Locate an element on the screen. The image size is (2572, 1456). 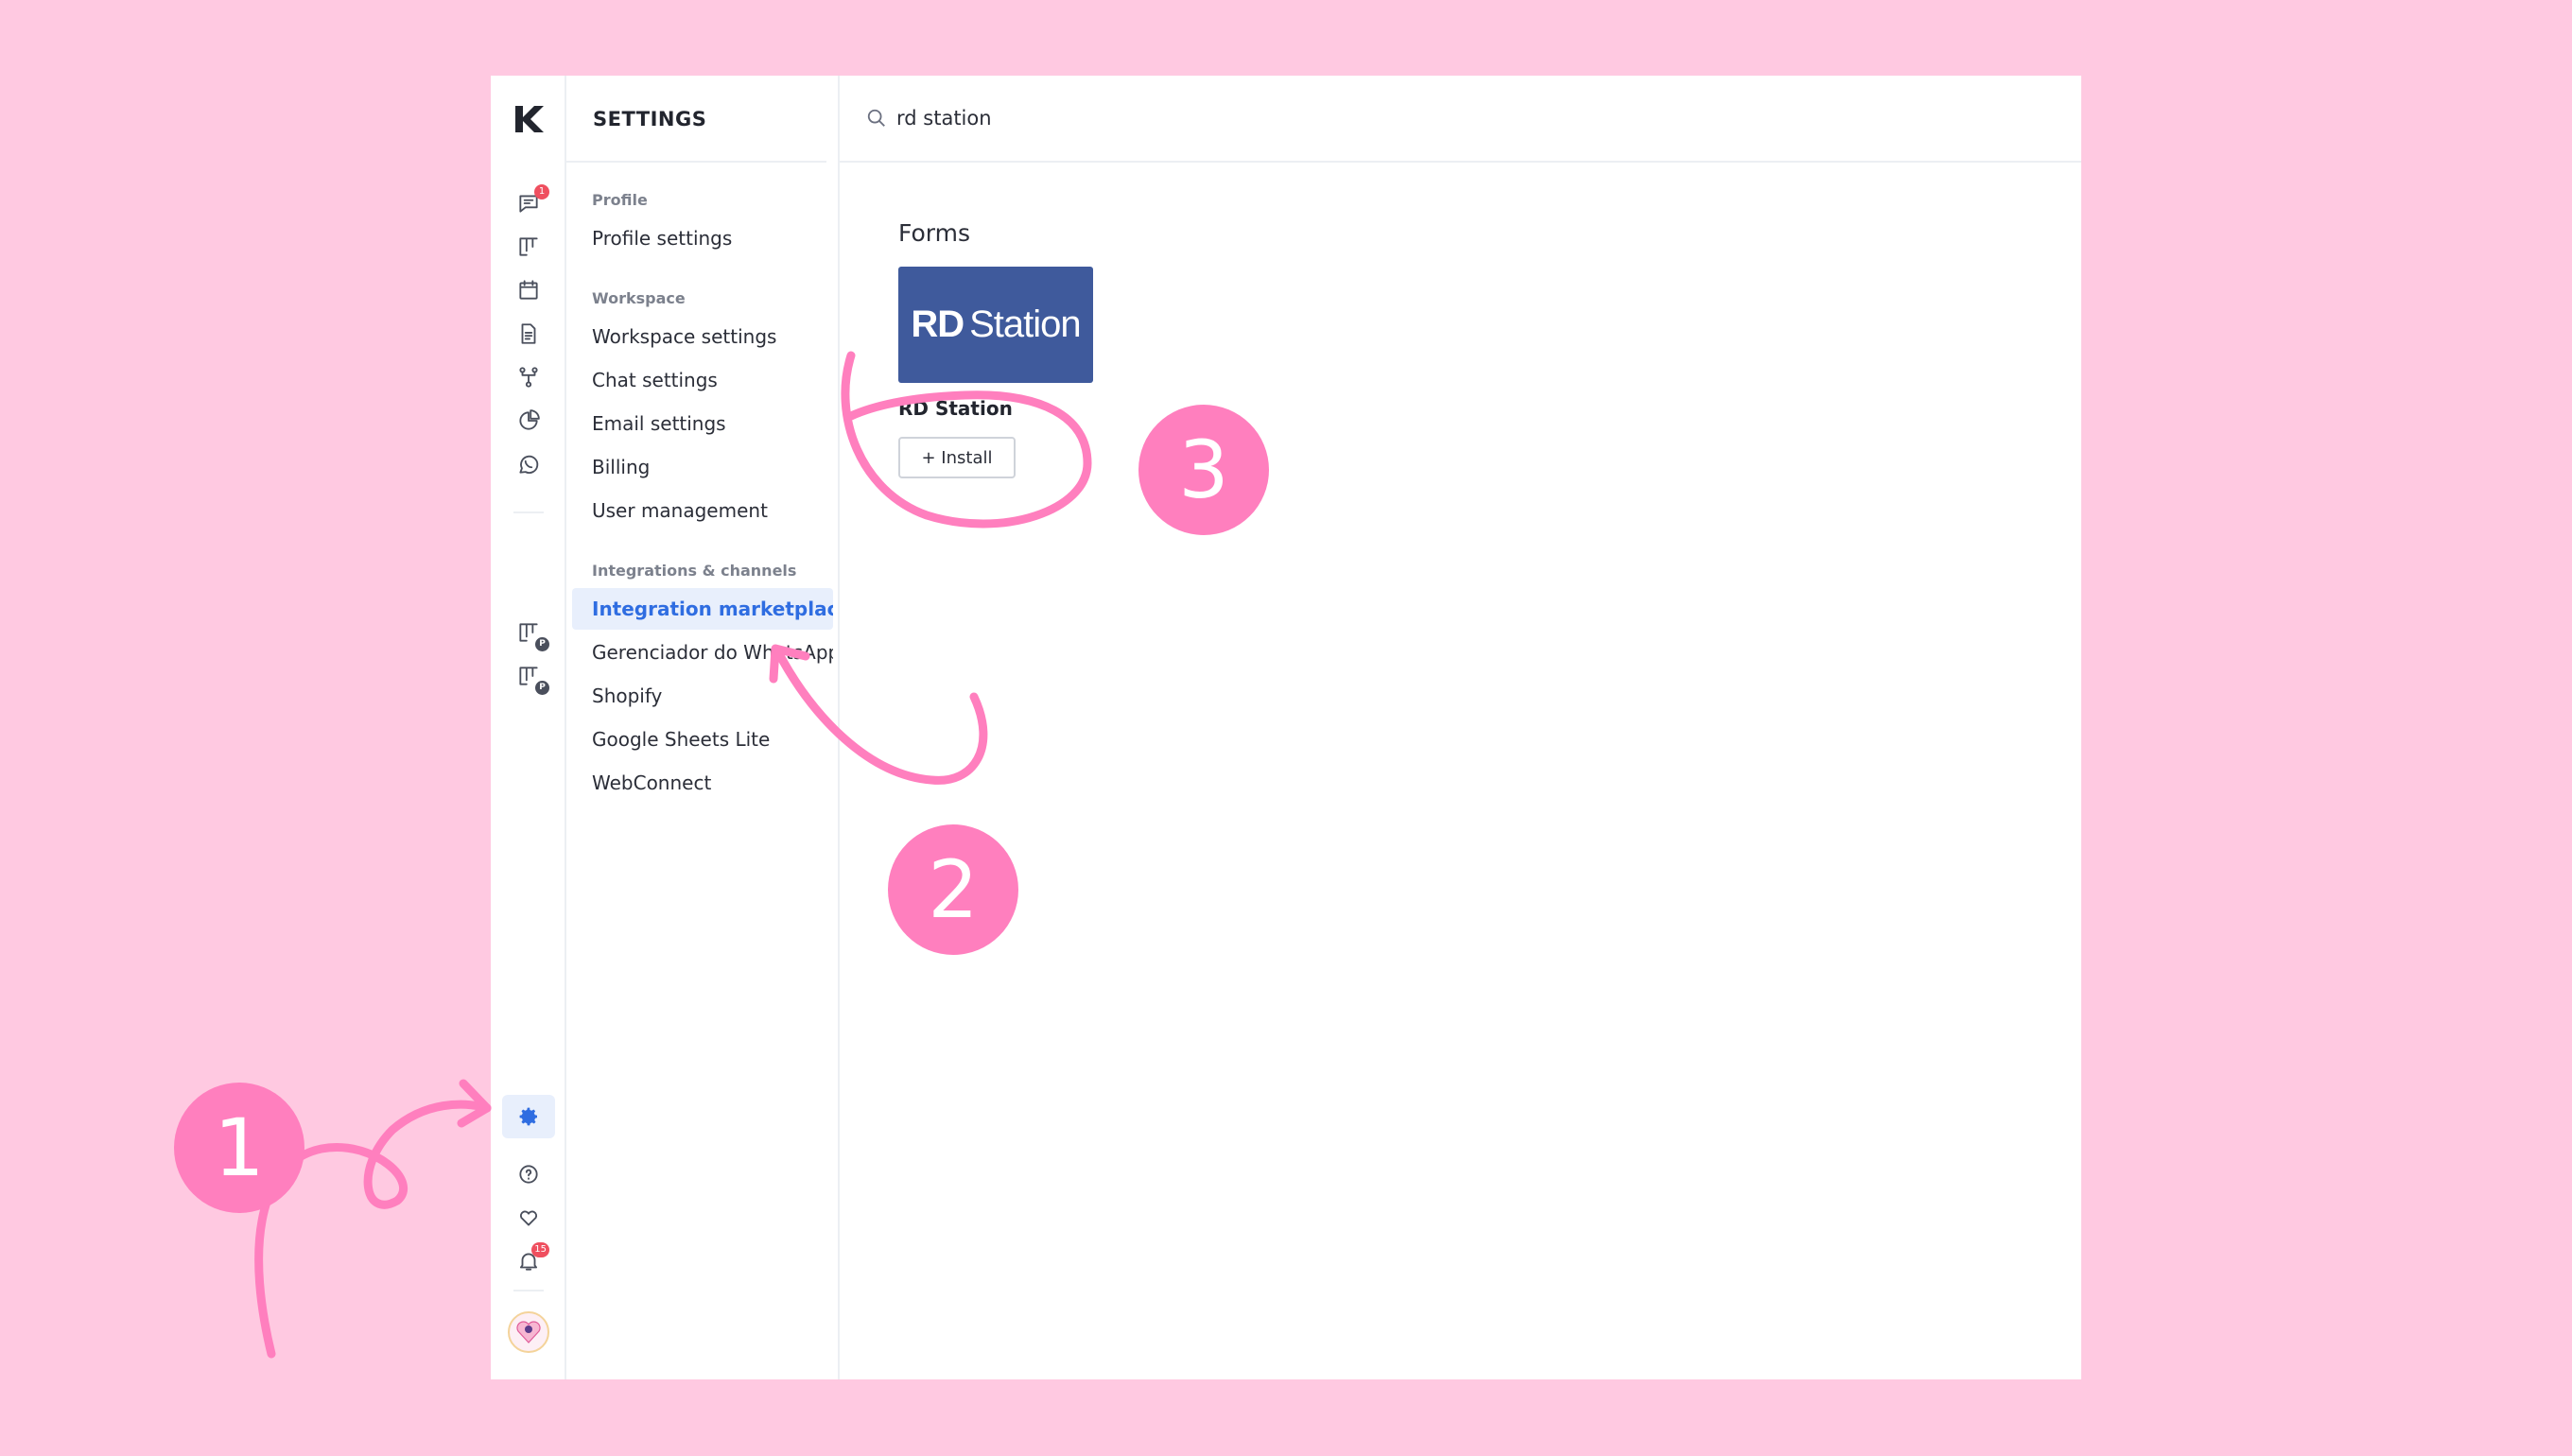
nav-item-user-management: User management is located at coordinates (702, 510).